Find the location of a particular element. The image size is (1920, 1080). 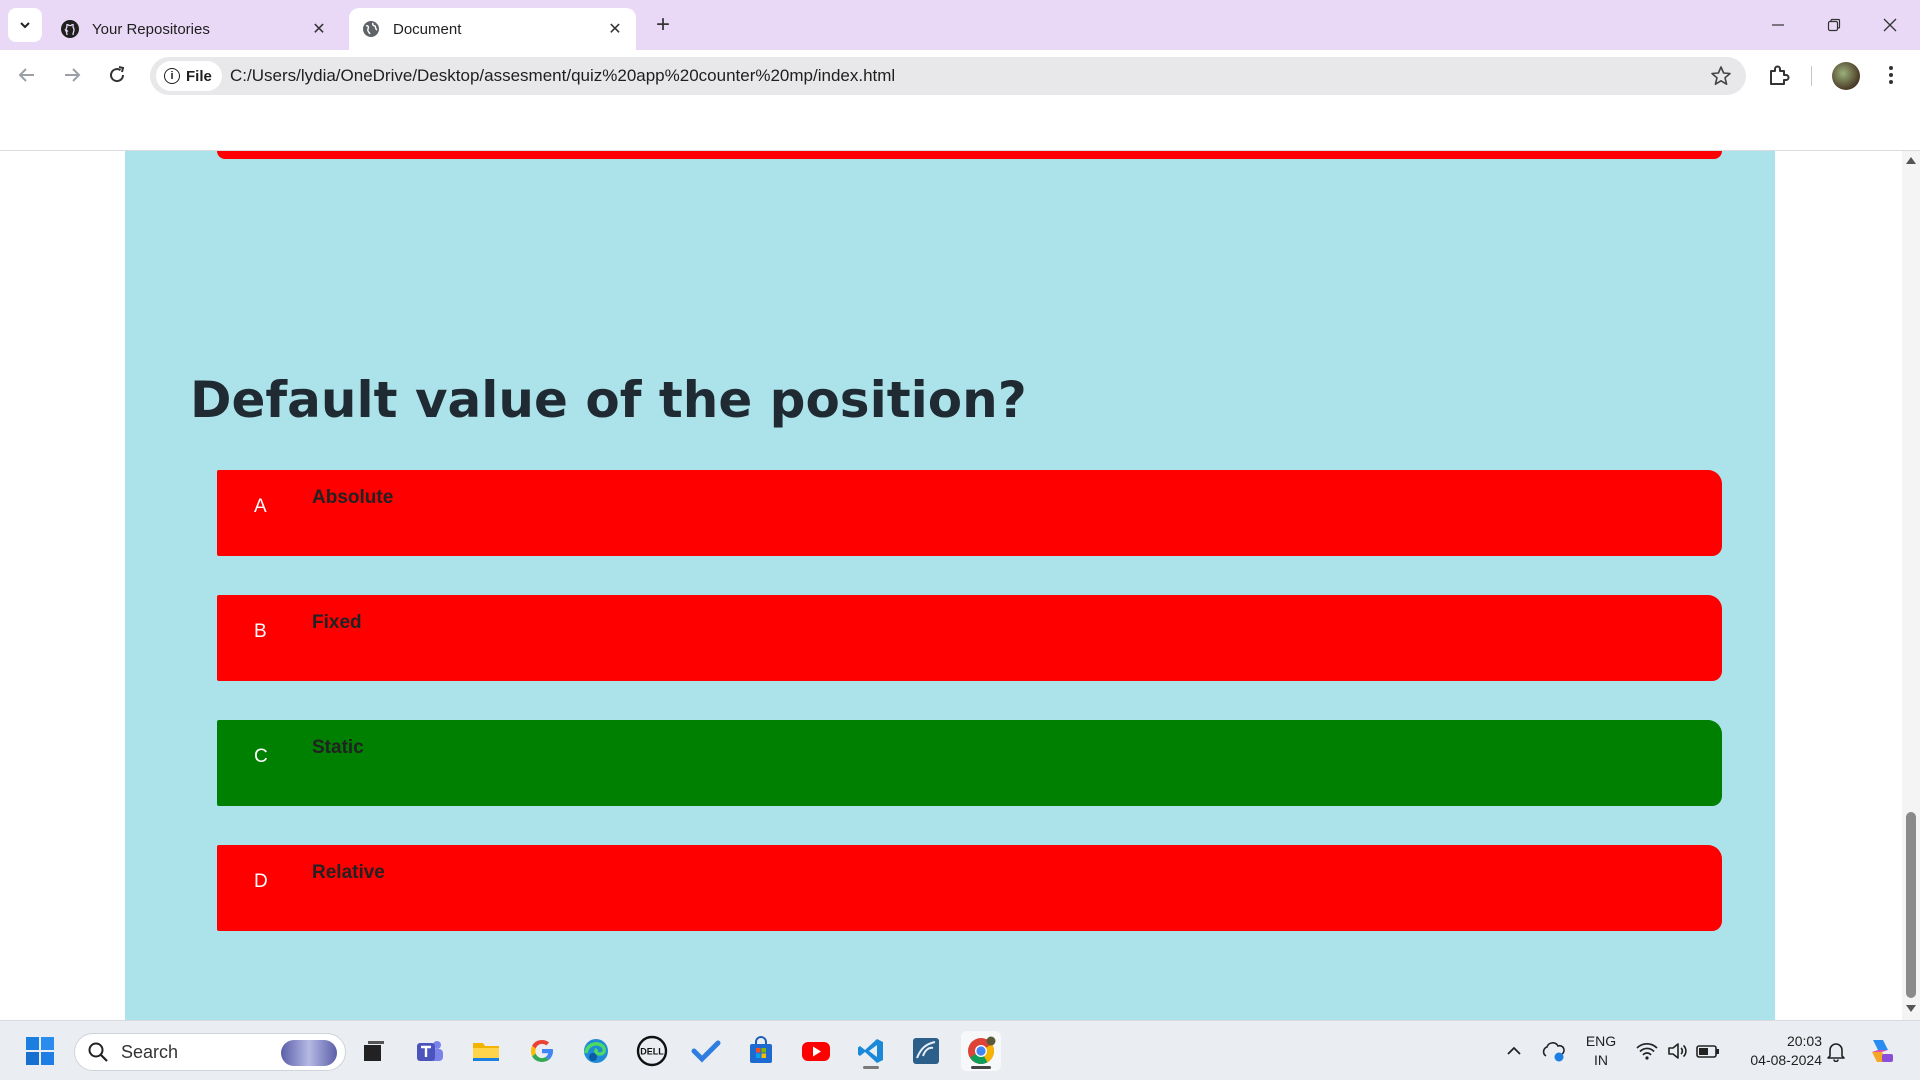

battery-icon is located at coordinates (1708, 1051).